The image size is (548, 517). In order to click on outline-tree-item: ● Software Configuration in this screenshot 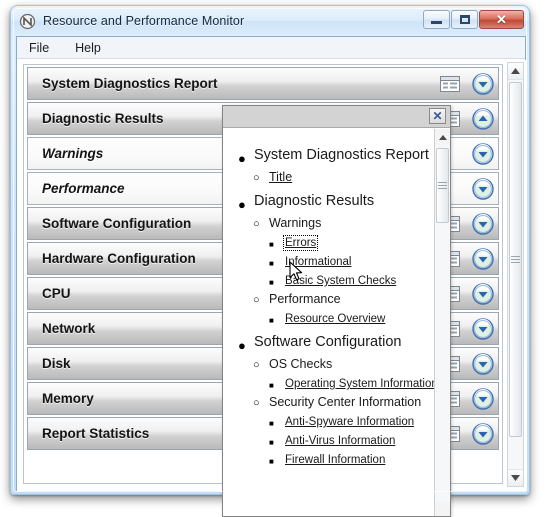, I will do `click(336, 343)`.